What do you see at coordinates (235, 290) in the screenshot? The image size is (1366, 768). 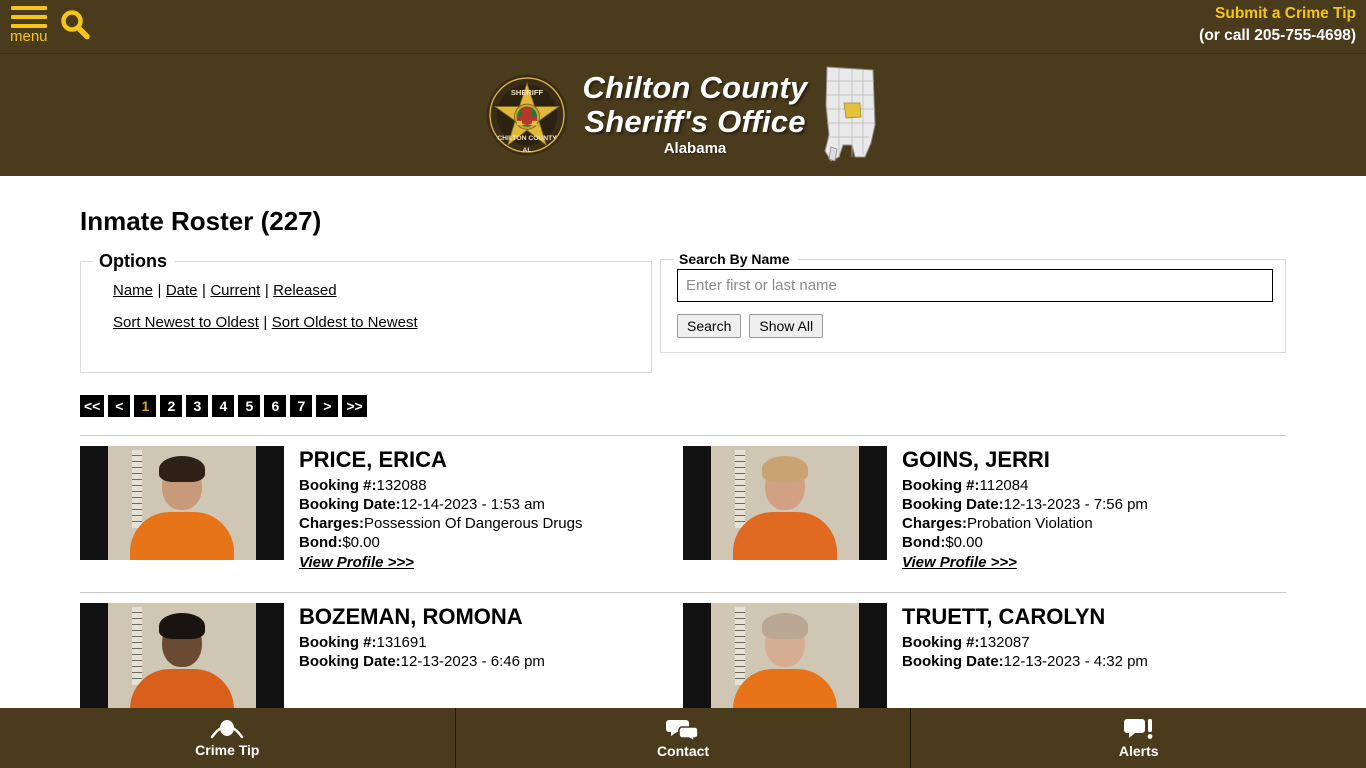 I see `filter-link-current: Current` at bounding box center [235, 290].